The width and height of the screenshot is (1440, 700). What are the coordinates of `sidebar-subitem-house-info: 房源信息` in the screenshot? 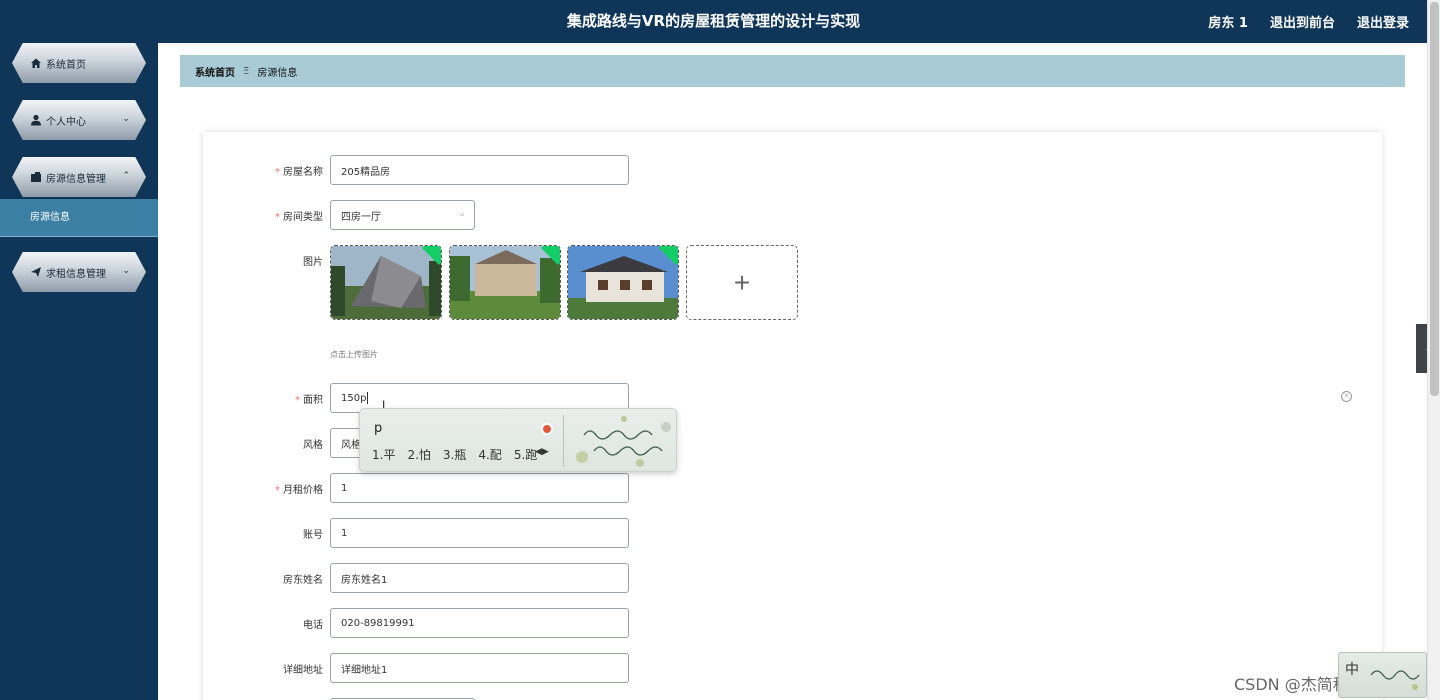 It's located at (79, 218).